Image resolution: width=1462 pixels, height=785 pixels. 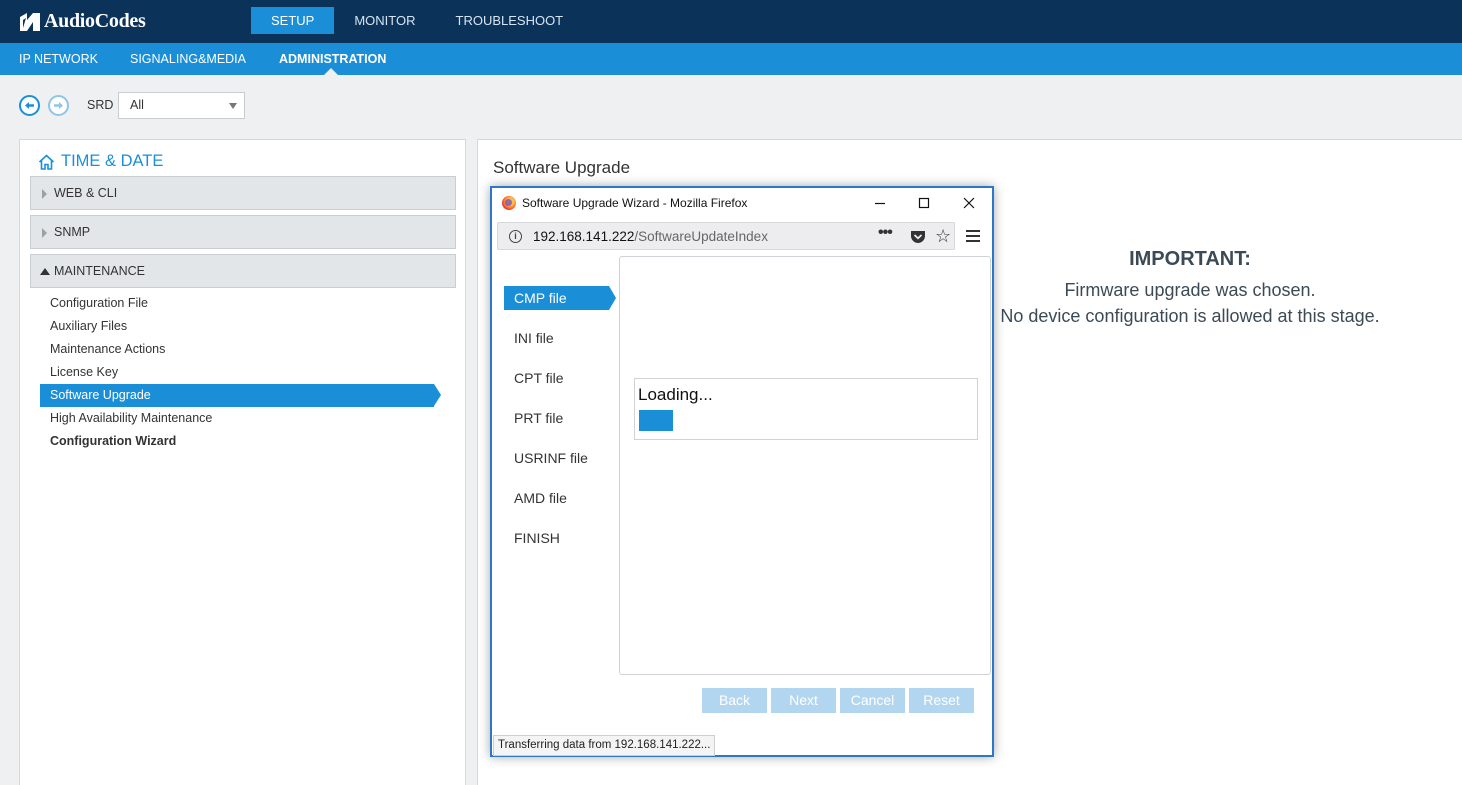 I want to click on pocket-icon, so click(x=918, y=237).